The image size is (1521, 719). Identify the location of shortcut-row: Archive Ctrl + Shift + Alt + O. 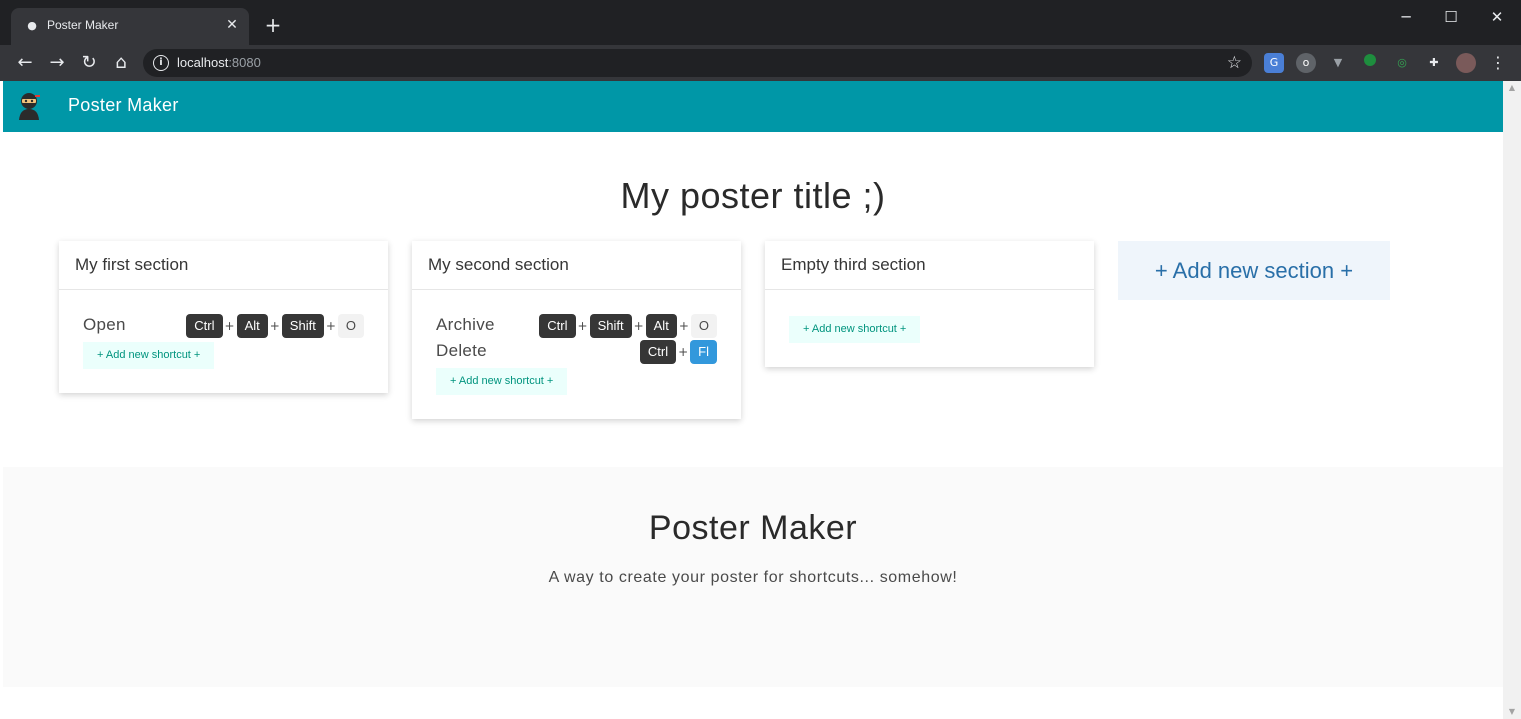
(576, 327).